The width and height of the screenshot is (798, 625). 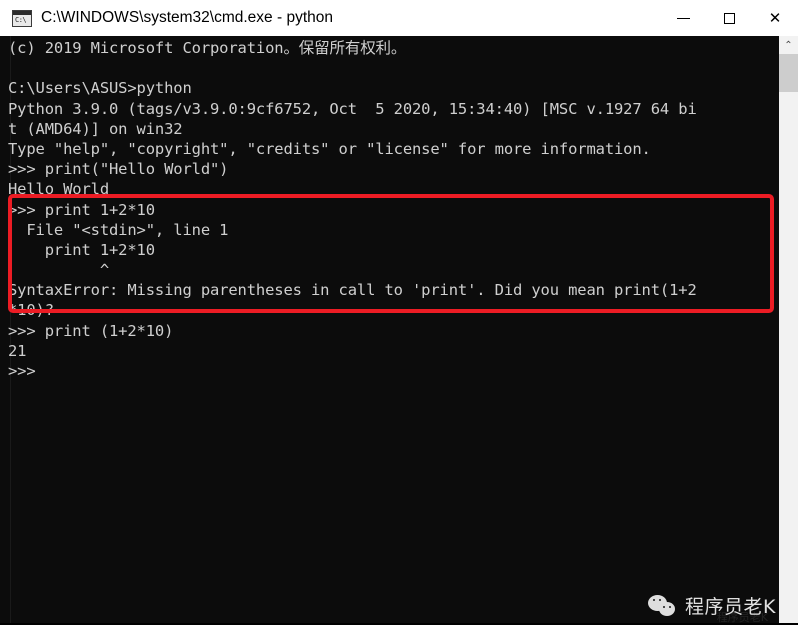 What do you see at coordinates (31, 310) in the screenshot?
I see `terminal-line: *10)?` at bounding box center [31, 310].